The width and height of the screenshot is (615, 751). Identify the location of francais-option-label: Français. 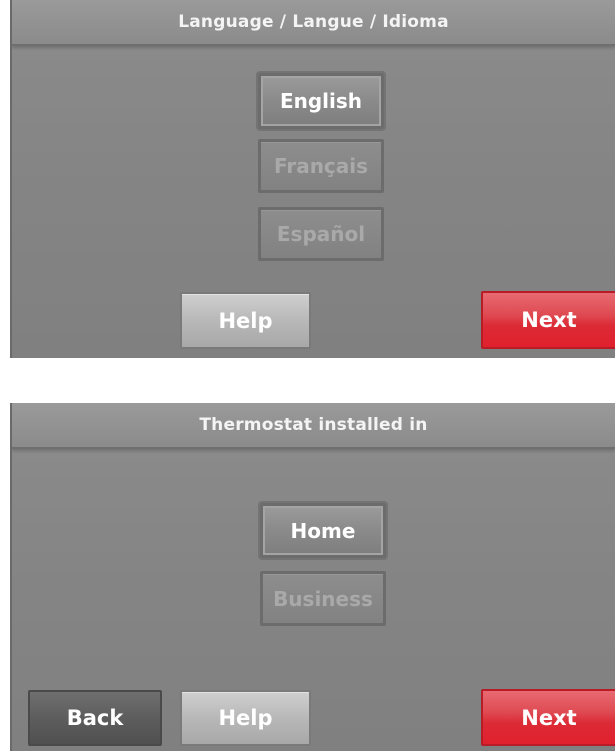
(321, 166).